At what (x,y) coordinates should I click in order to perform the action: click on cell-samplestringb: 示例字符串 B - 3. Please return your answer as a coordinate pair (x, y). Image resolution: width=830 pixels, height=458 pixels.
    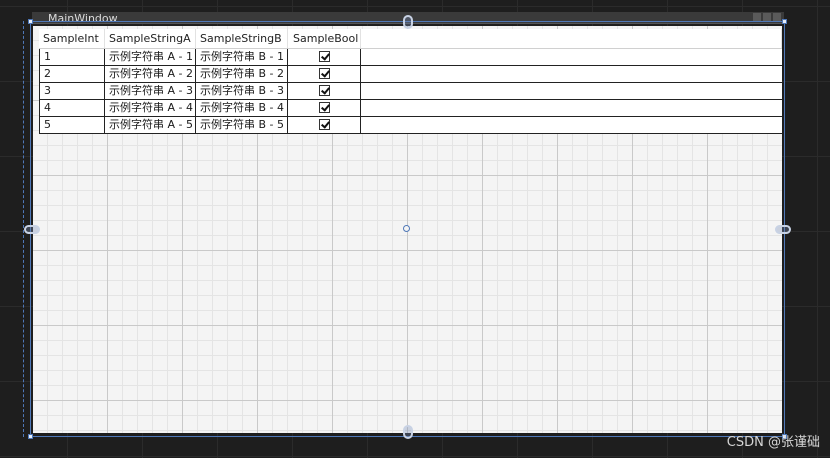
    Looking at the image, I should click on (242, 91).